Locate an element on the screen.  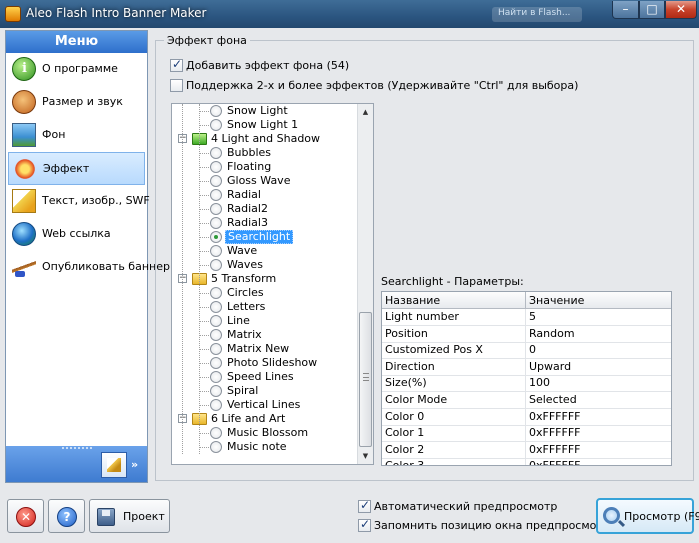
add-effect-checkbox-row: Добавить эффект фона (54) is located at coordinates (259, 66).